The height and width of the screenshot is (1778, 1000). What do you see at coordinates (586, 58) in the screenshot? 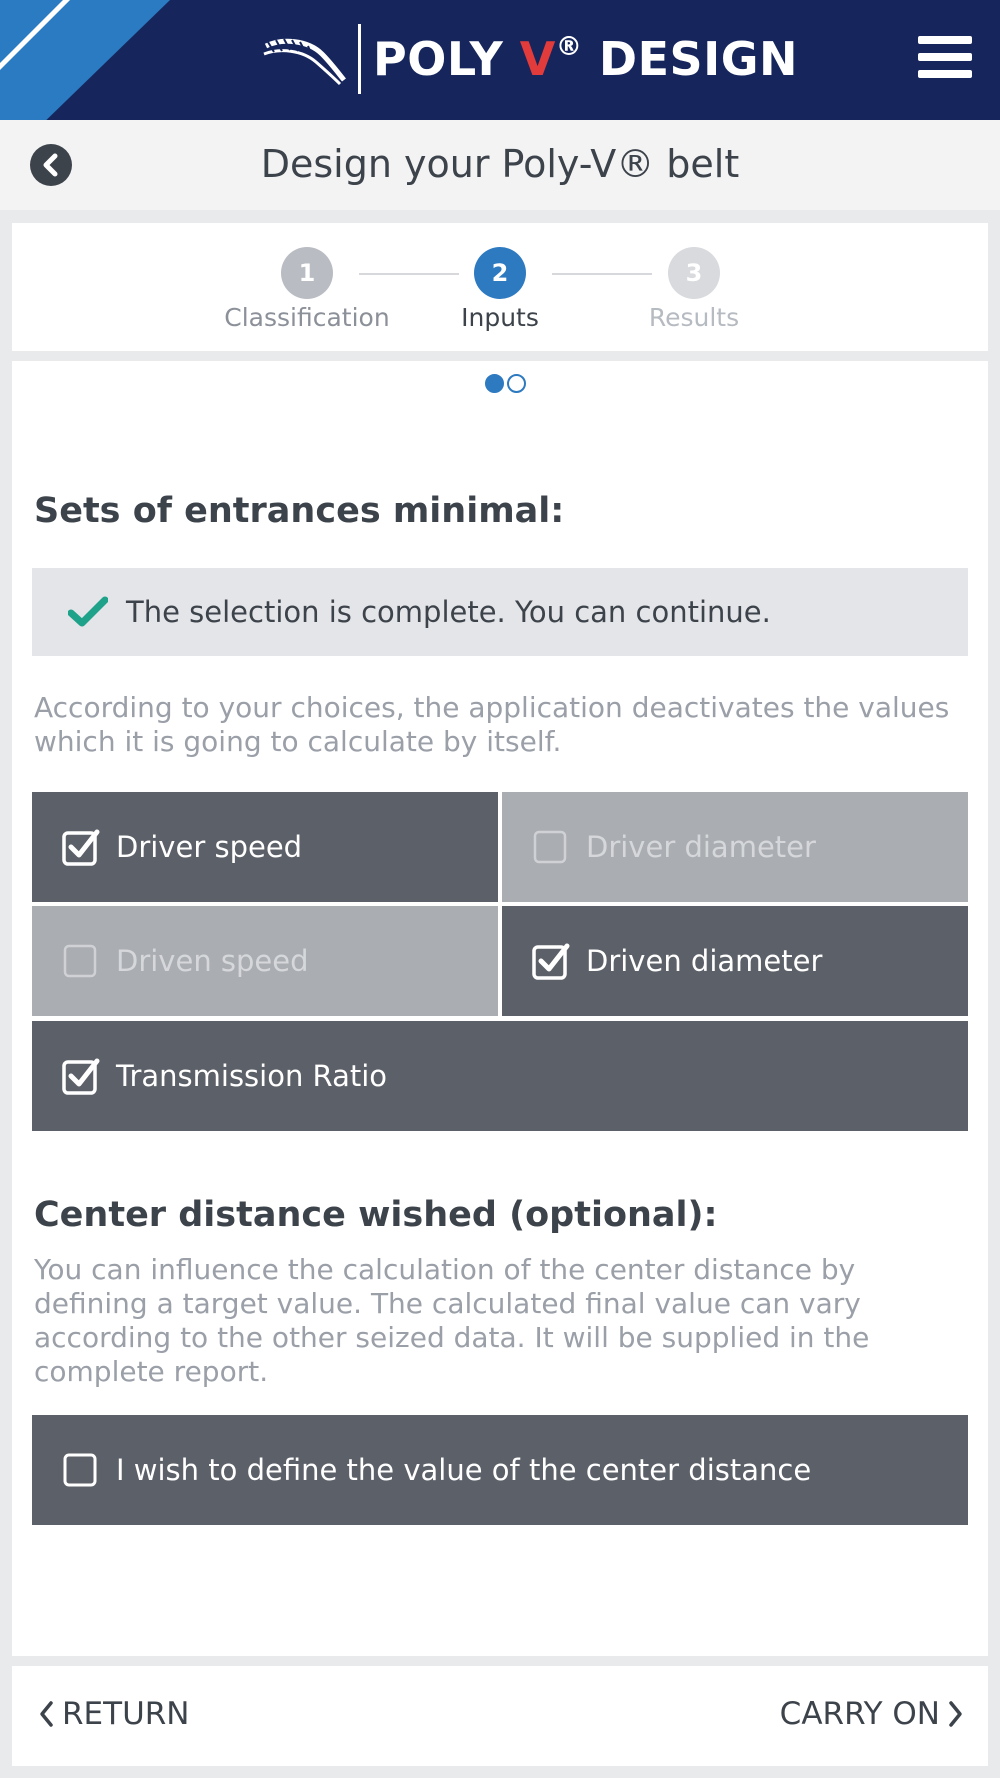
I see `brand-name: POLY V® DESIGN` at bounding box center [586, 58].